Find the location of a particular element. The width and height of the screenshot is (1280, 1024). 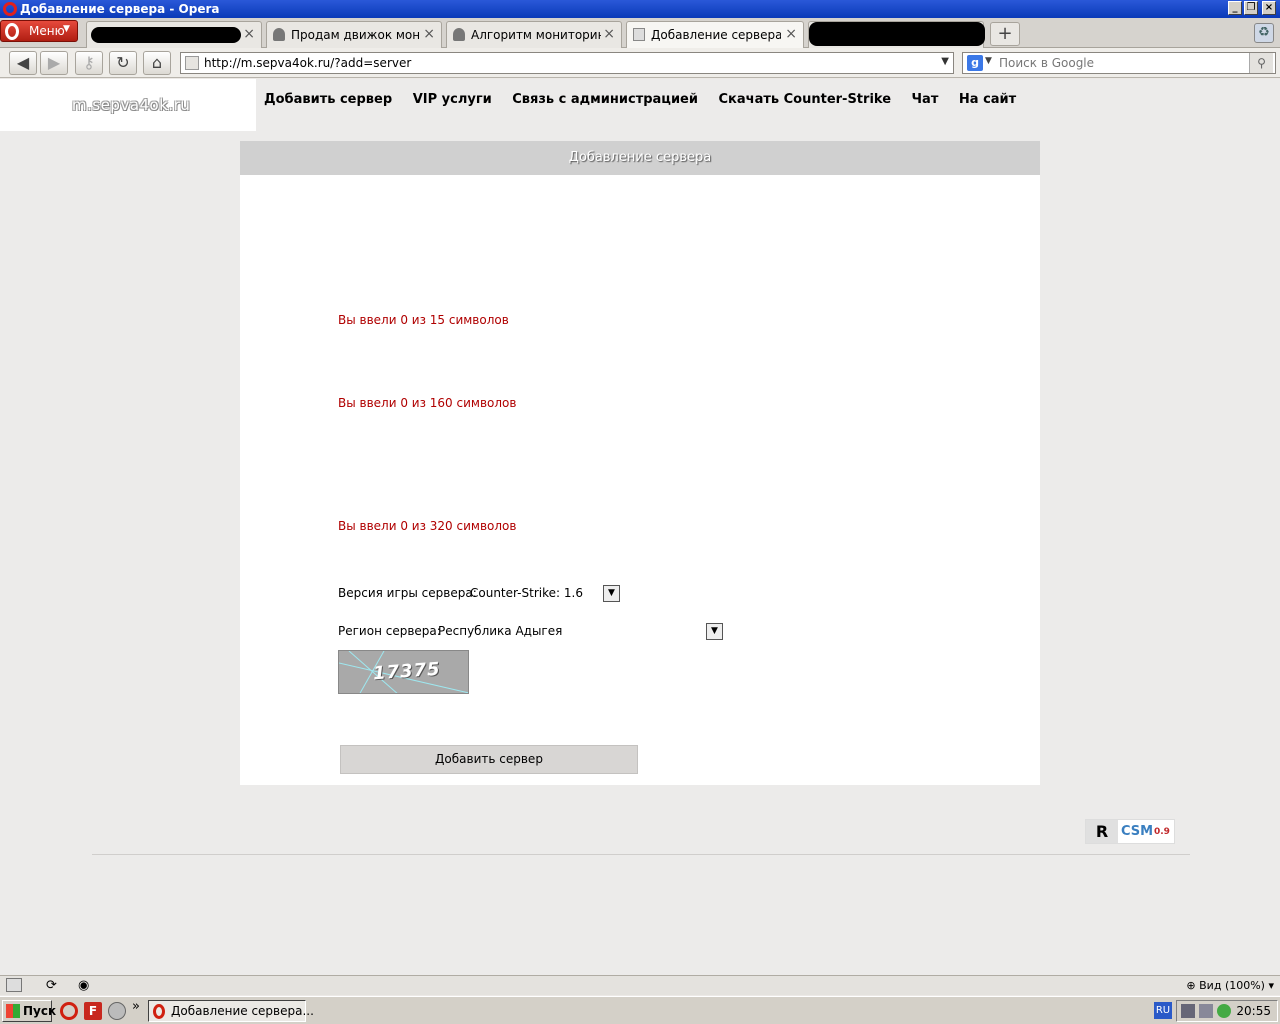

search-placeholder: Поиск в Google is located at coordinates (1047, 63).